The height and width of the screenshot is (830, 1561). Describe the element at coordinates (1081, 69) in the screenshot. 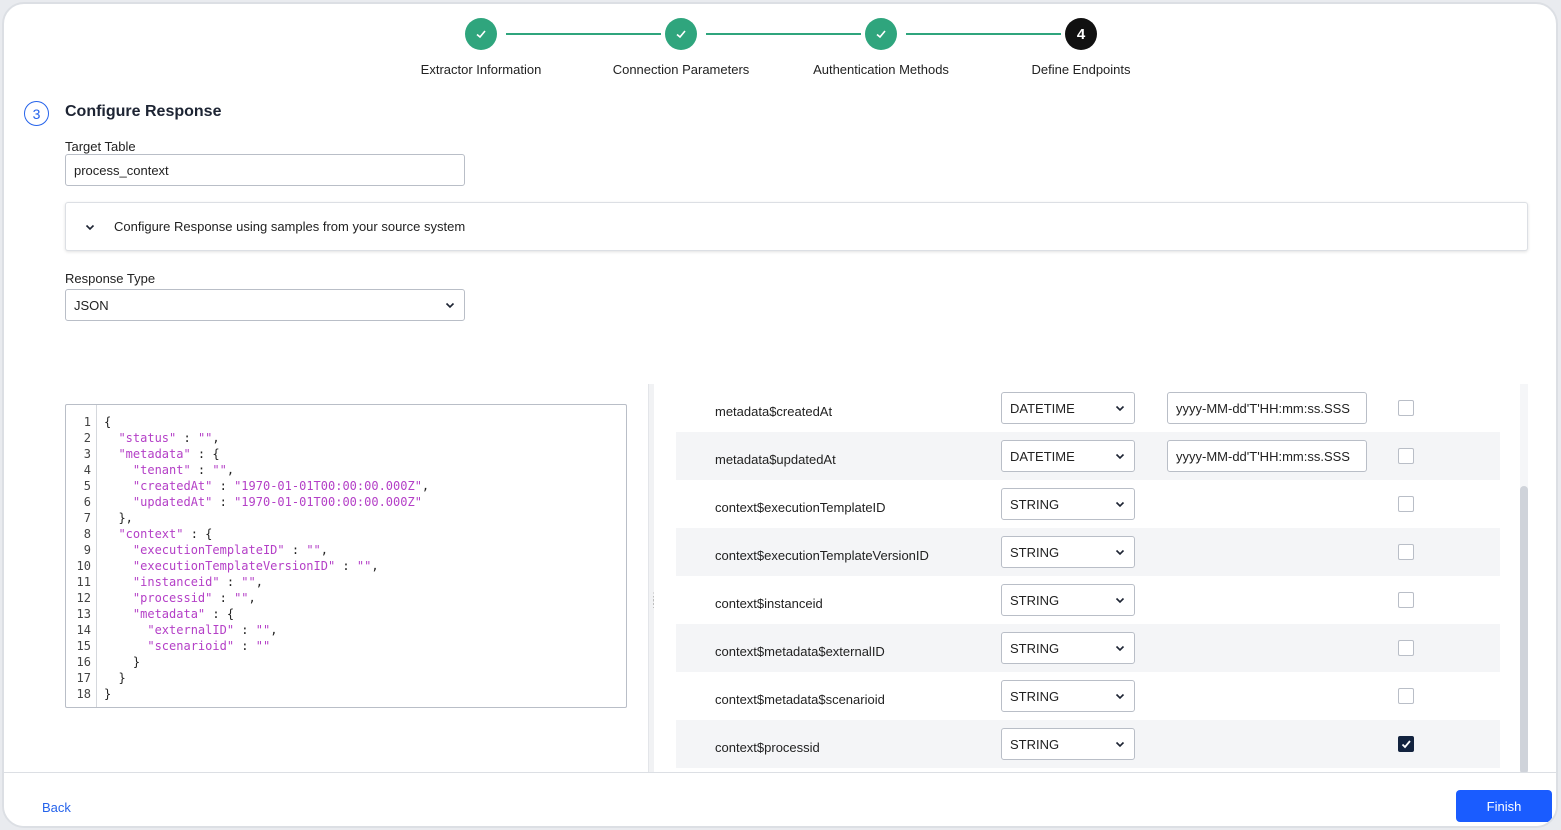

I see `step-4-label: Define Endpoints` at that location.